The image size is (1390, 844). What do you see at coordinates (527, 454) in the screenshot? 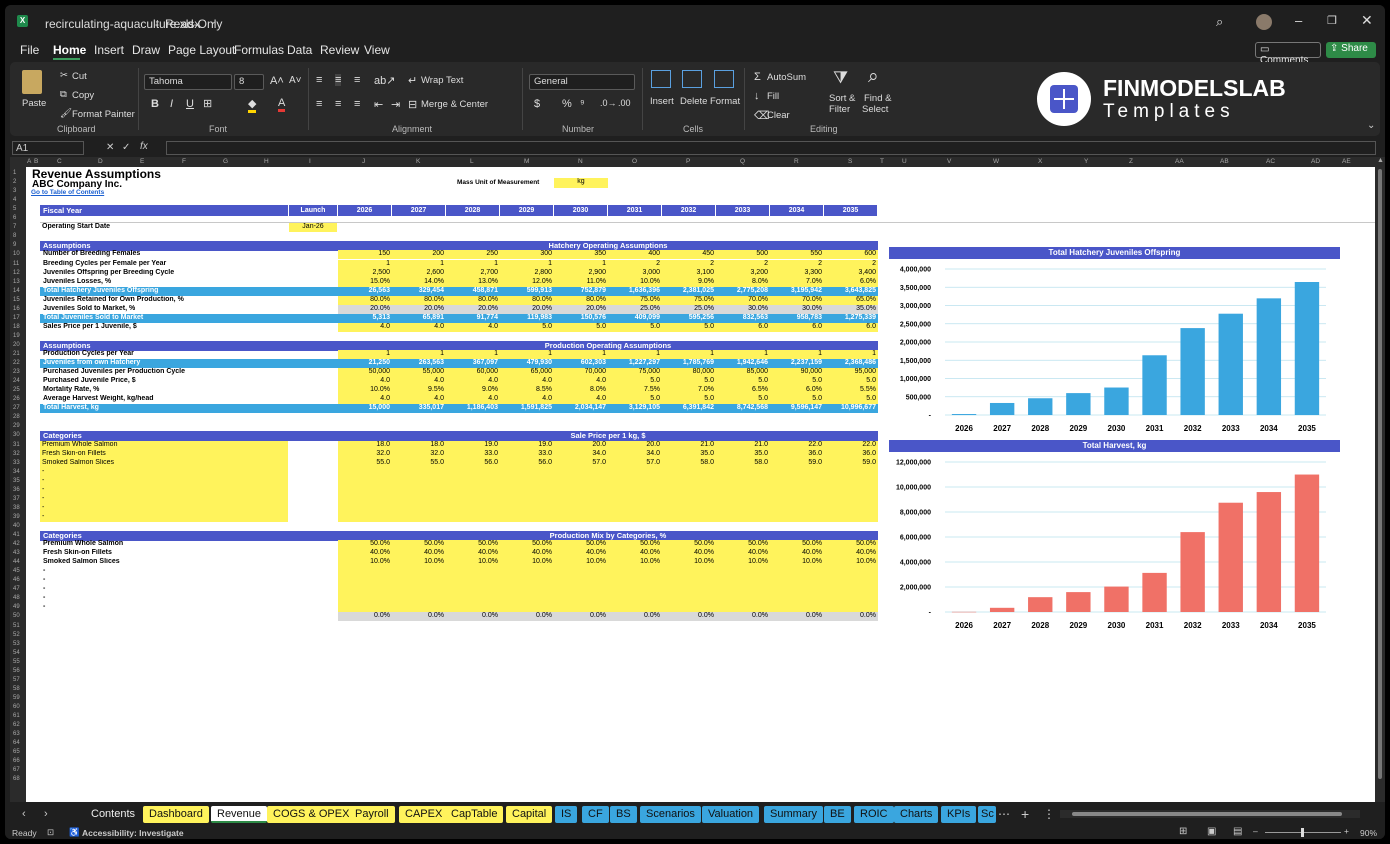
I see `price-cell: 33.0` at bounding box center [527, 454].